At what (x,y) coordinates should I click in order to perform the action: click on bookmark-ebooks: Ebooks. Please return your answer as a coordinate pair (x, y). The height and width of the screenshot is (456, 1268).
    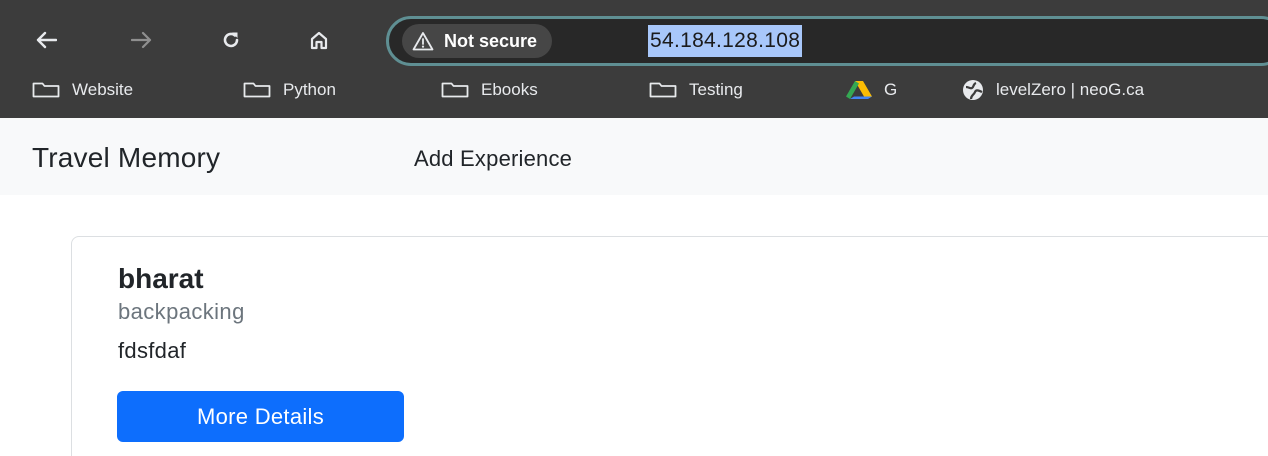
    Looking at the image, I should click on (489, 90).